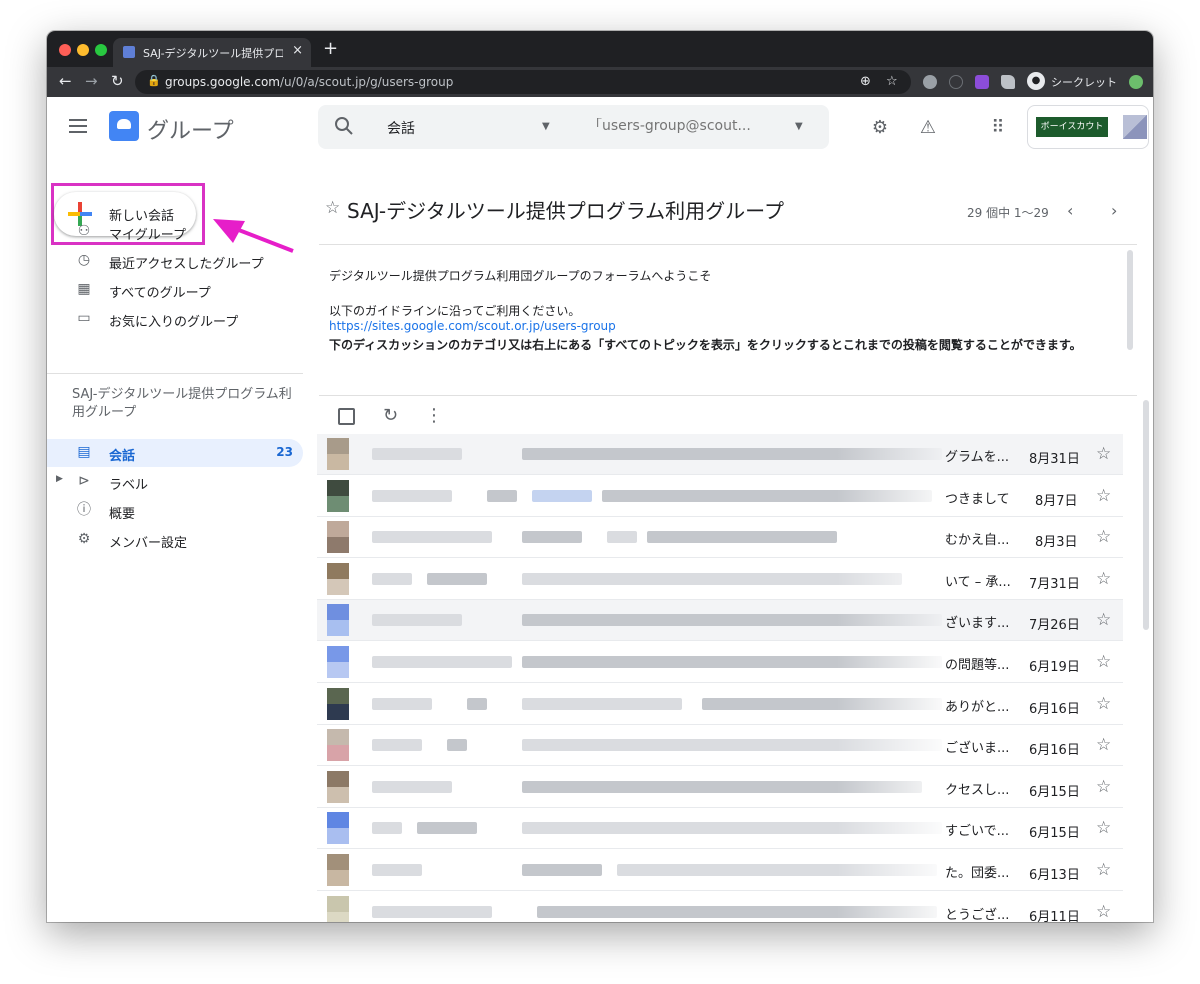 This screenshot has width=1200, height=984. Describe the element at coordinates (799, 126) in the screenshot. I see `search-options-chevron-icon: ▼` at that location.